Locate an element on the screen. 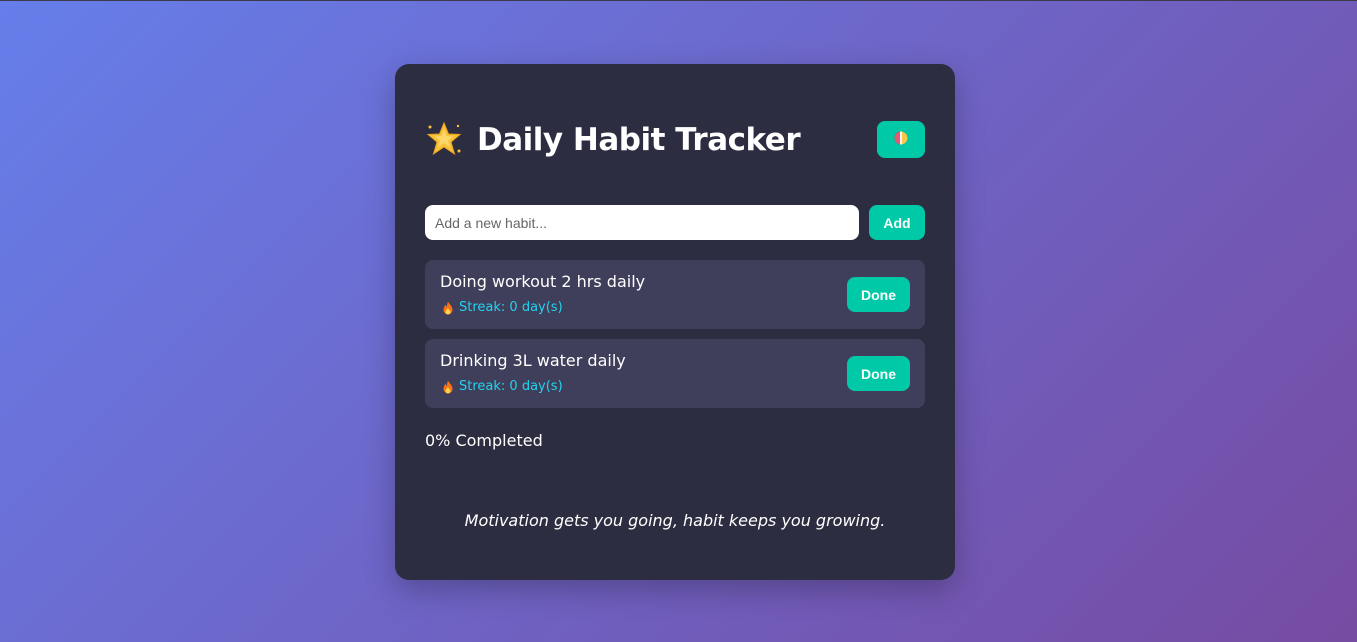 This screenshot has height=642, width=1357. theme-toggle-button is located at coordinates (901, 139).